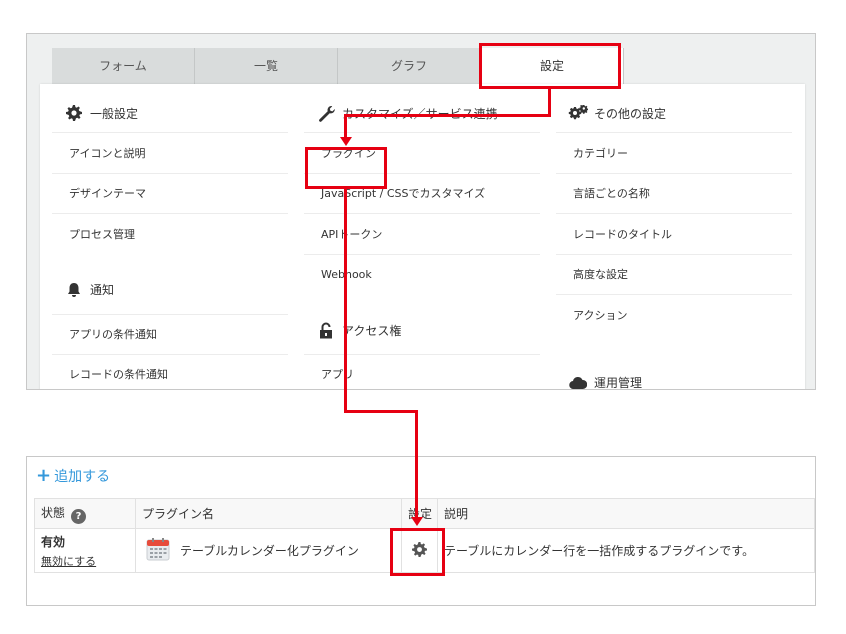  Describe the element at coordinates (424, 513) in the screenshot. I see `plugin-table-header: 状態? プラグイン名 設定 説明` at that location.